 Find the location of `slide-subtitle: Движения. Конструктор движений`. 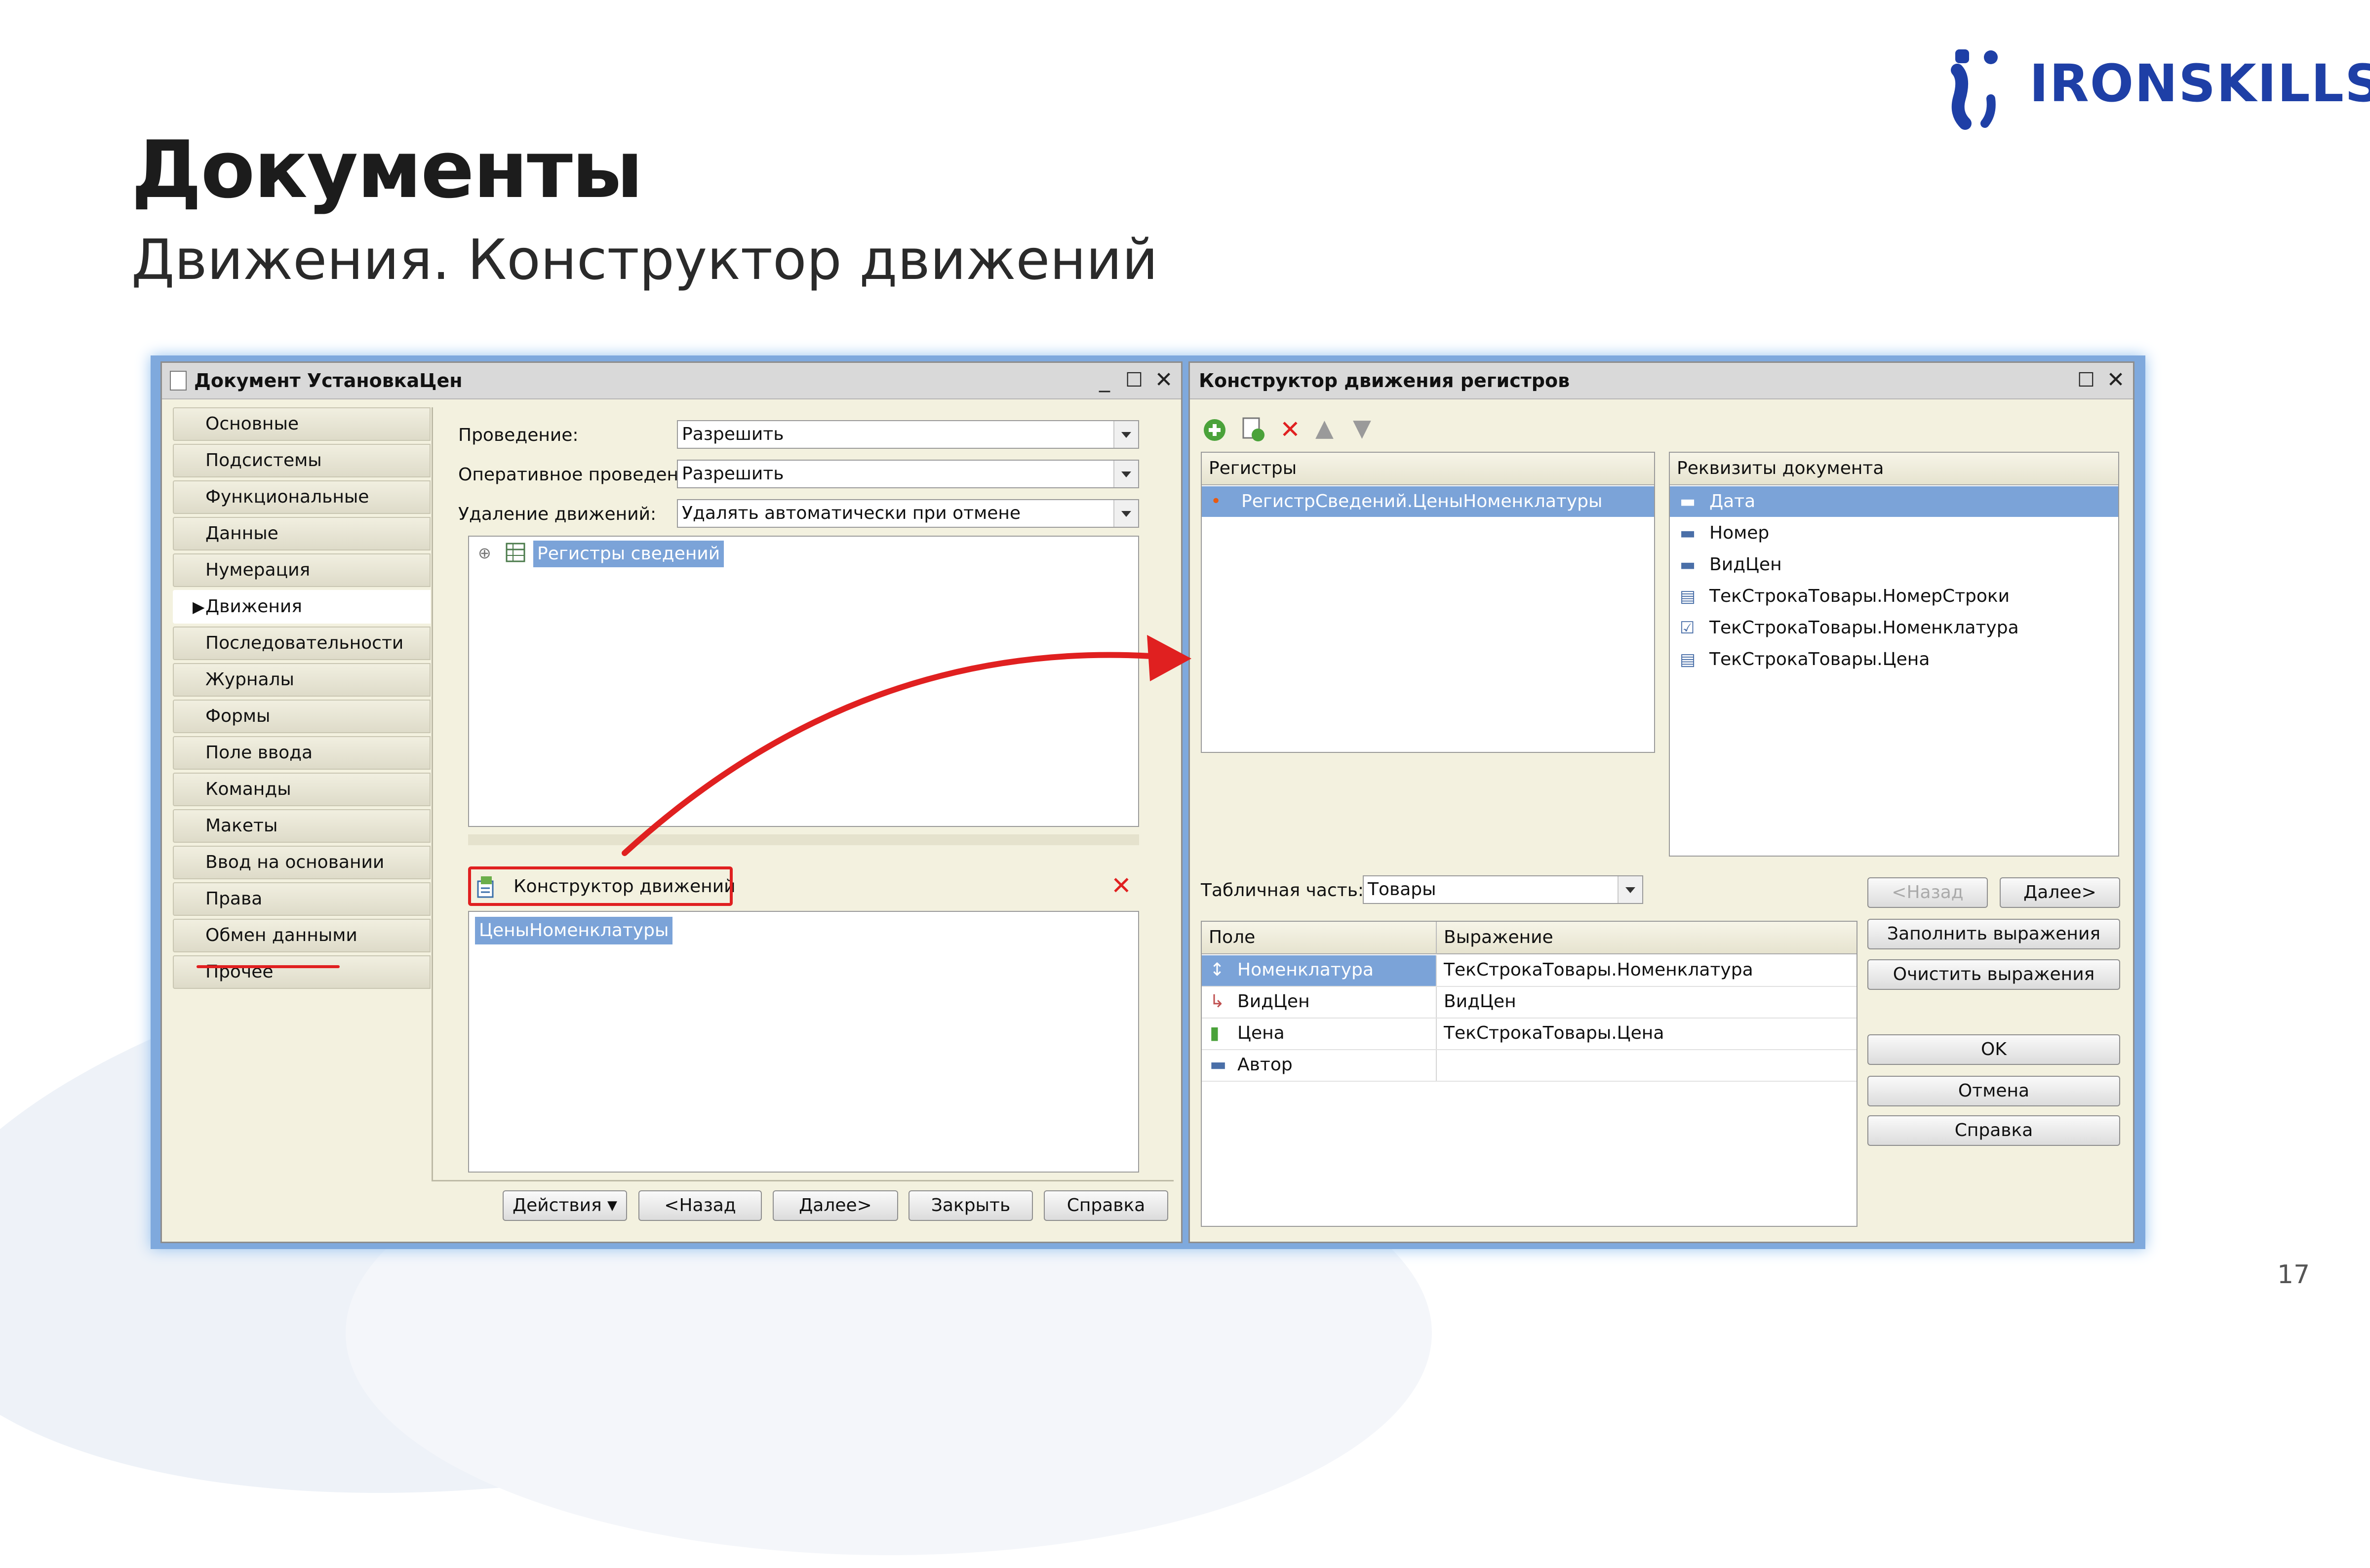

slide-subtitle: Движения. Конструктор движений is located at coordinates (645, 260).